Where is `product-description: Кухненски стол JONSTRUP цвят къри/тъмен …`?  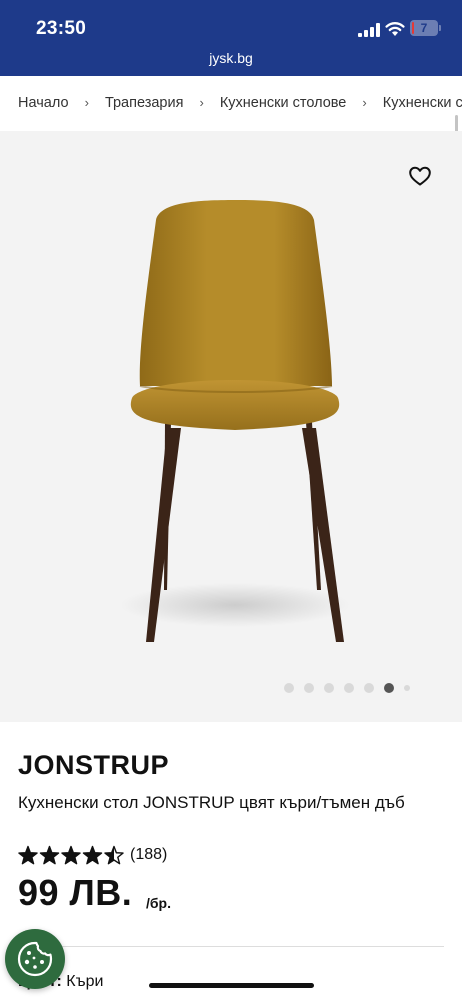 product-description: Кухненски стол JONSTRUP цвят къри/тъмен … is located at coordinates (211, 802).